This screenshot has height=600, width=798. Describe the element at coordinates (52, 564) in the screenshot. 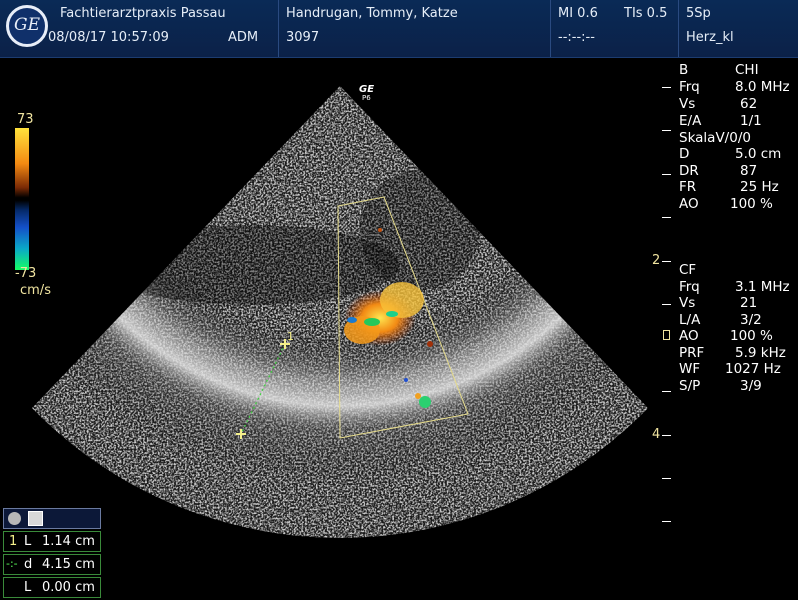

I see `measurement-row-2: -:- d 4.15 cm` at that location.